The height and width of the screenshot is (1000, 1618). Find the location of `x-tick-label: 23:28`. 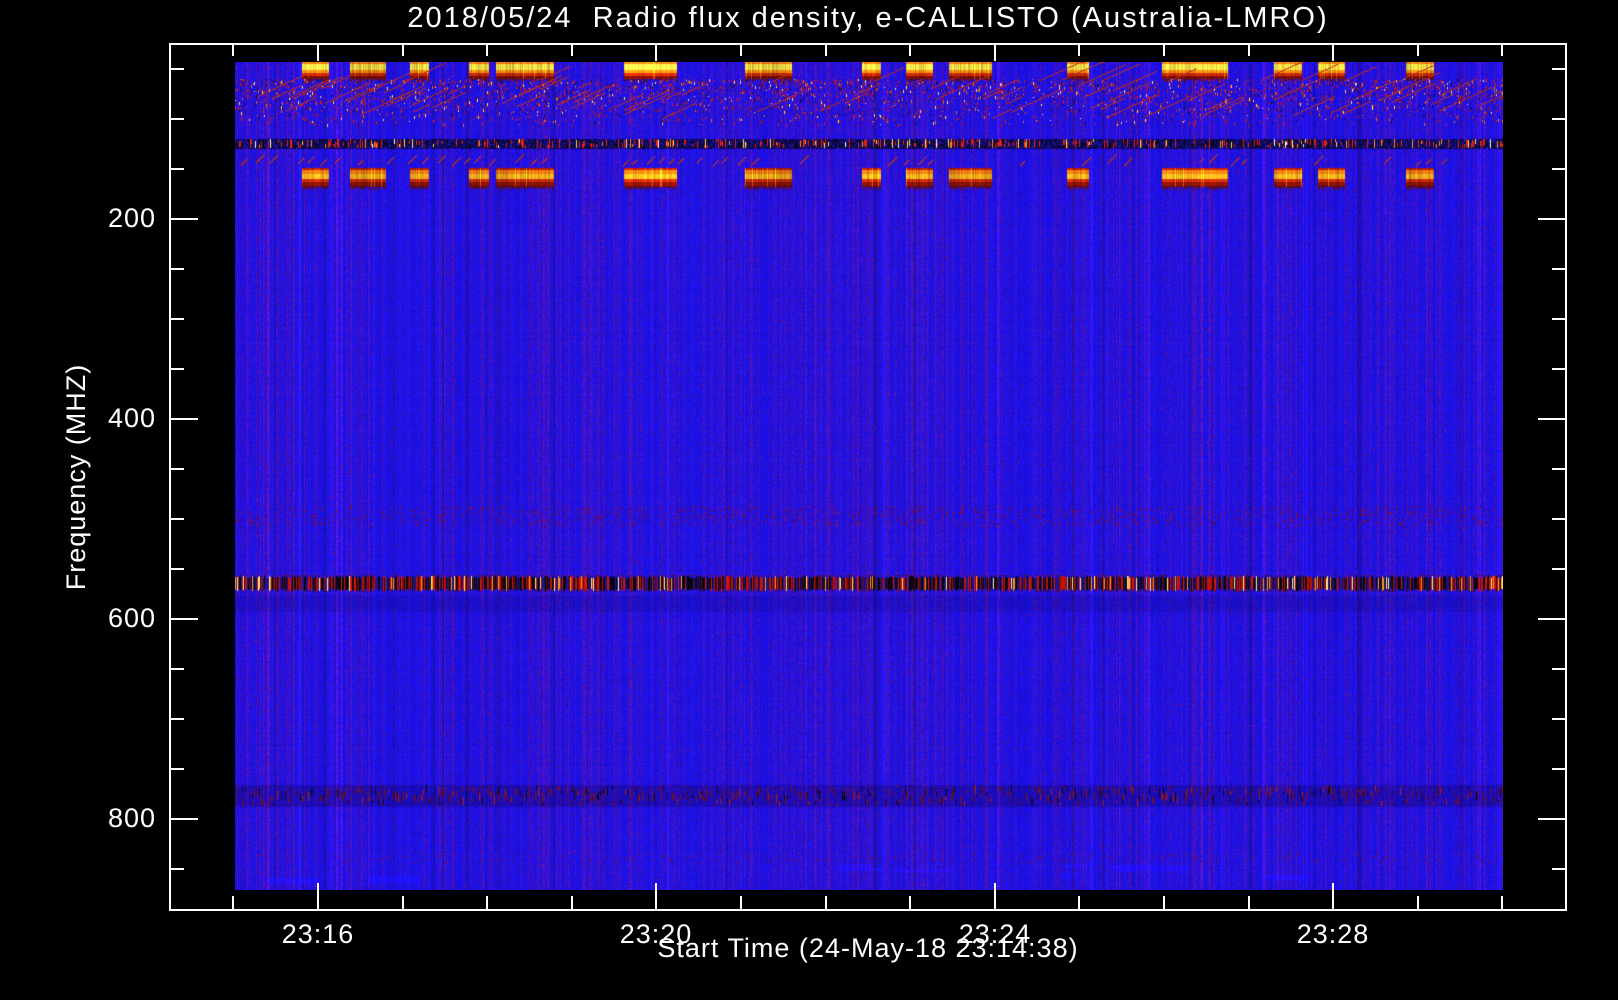

x-tick-label: 23:28 is located at coordinates (1333, 934).